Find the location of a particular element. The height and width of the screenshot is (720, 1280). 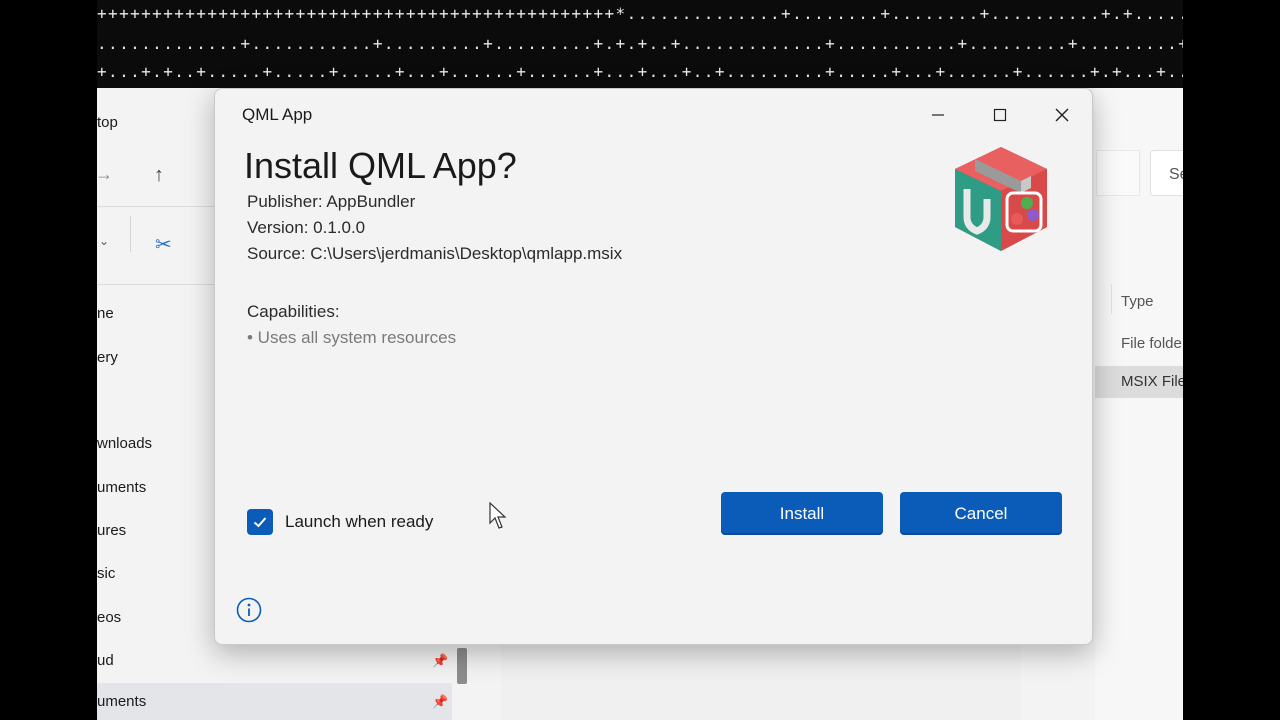

nav-scrollbar is located at coordinates (462, 666).